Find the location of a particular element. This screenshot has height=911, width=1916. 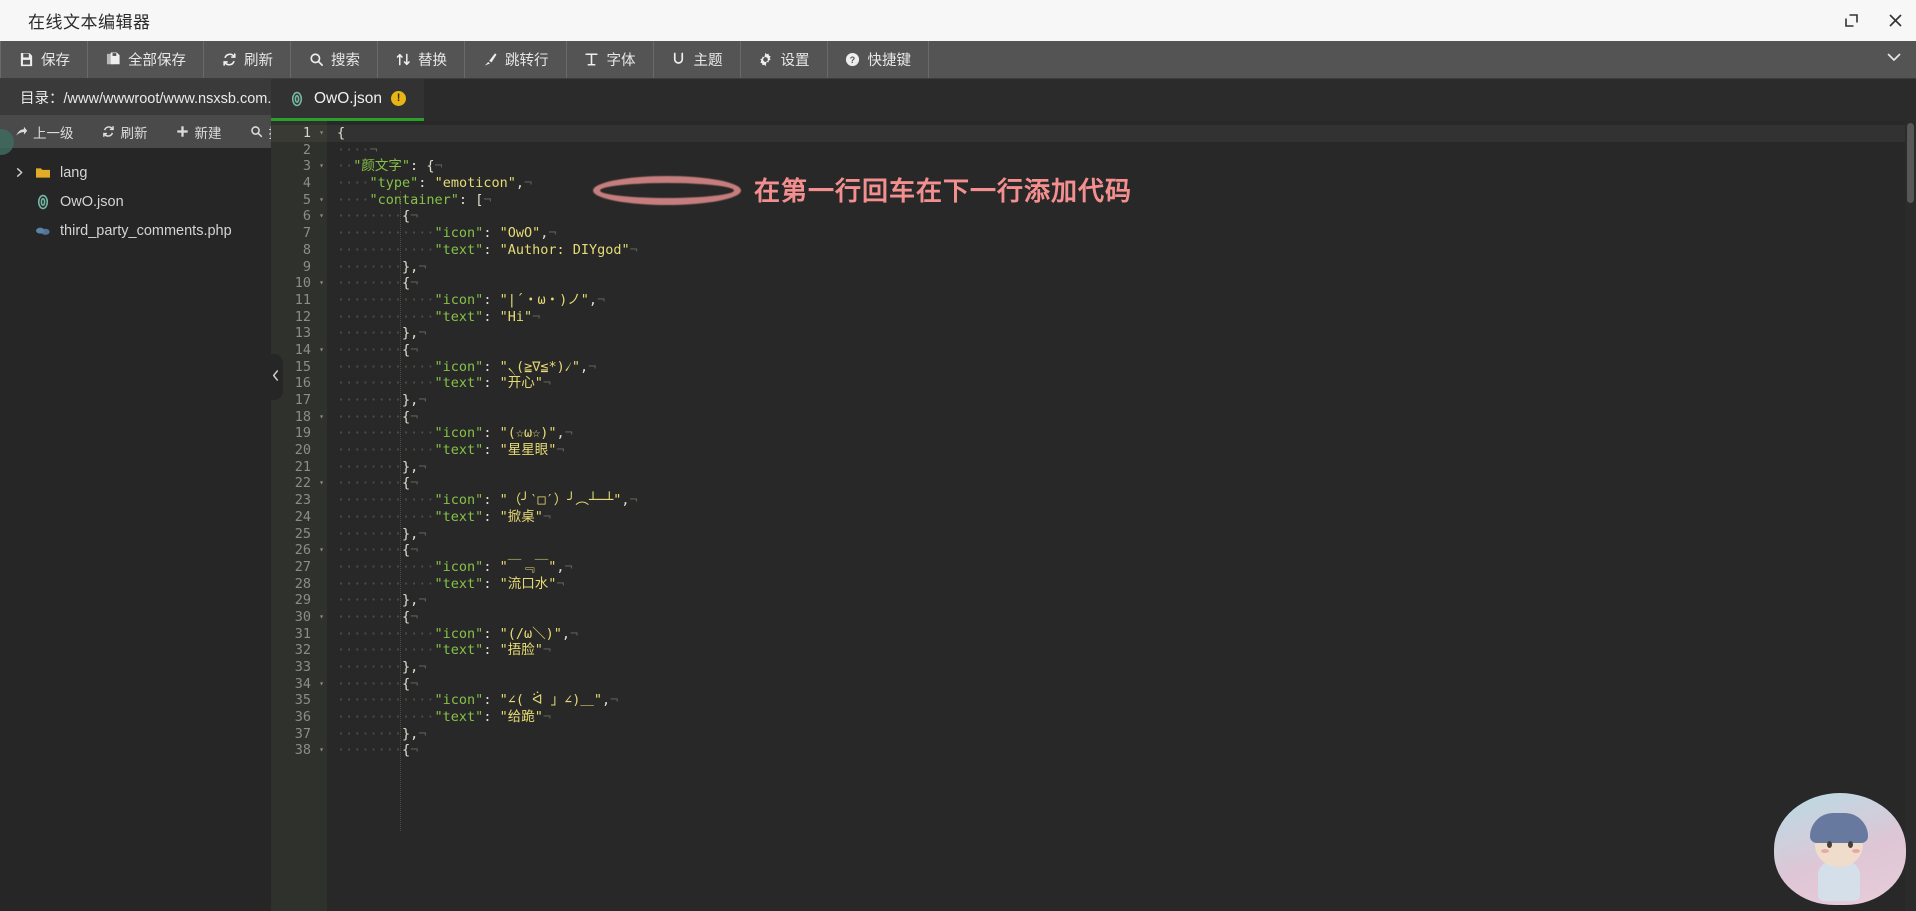

line-number: 13 is located at coordinates (302, 333).